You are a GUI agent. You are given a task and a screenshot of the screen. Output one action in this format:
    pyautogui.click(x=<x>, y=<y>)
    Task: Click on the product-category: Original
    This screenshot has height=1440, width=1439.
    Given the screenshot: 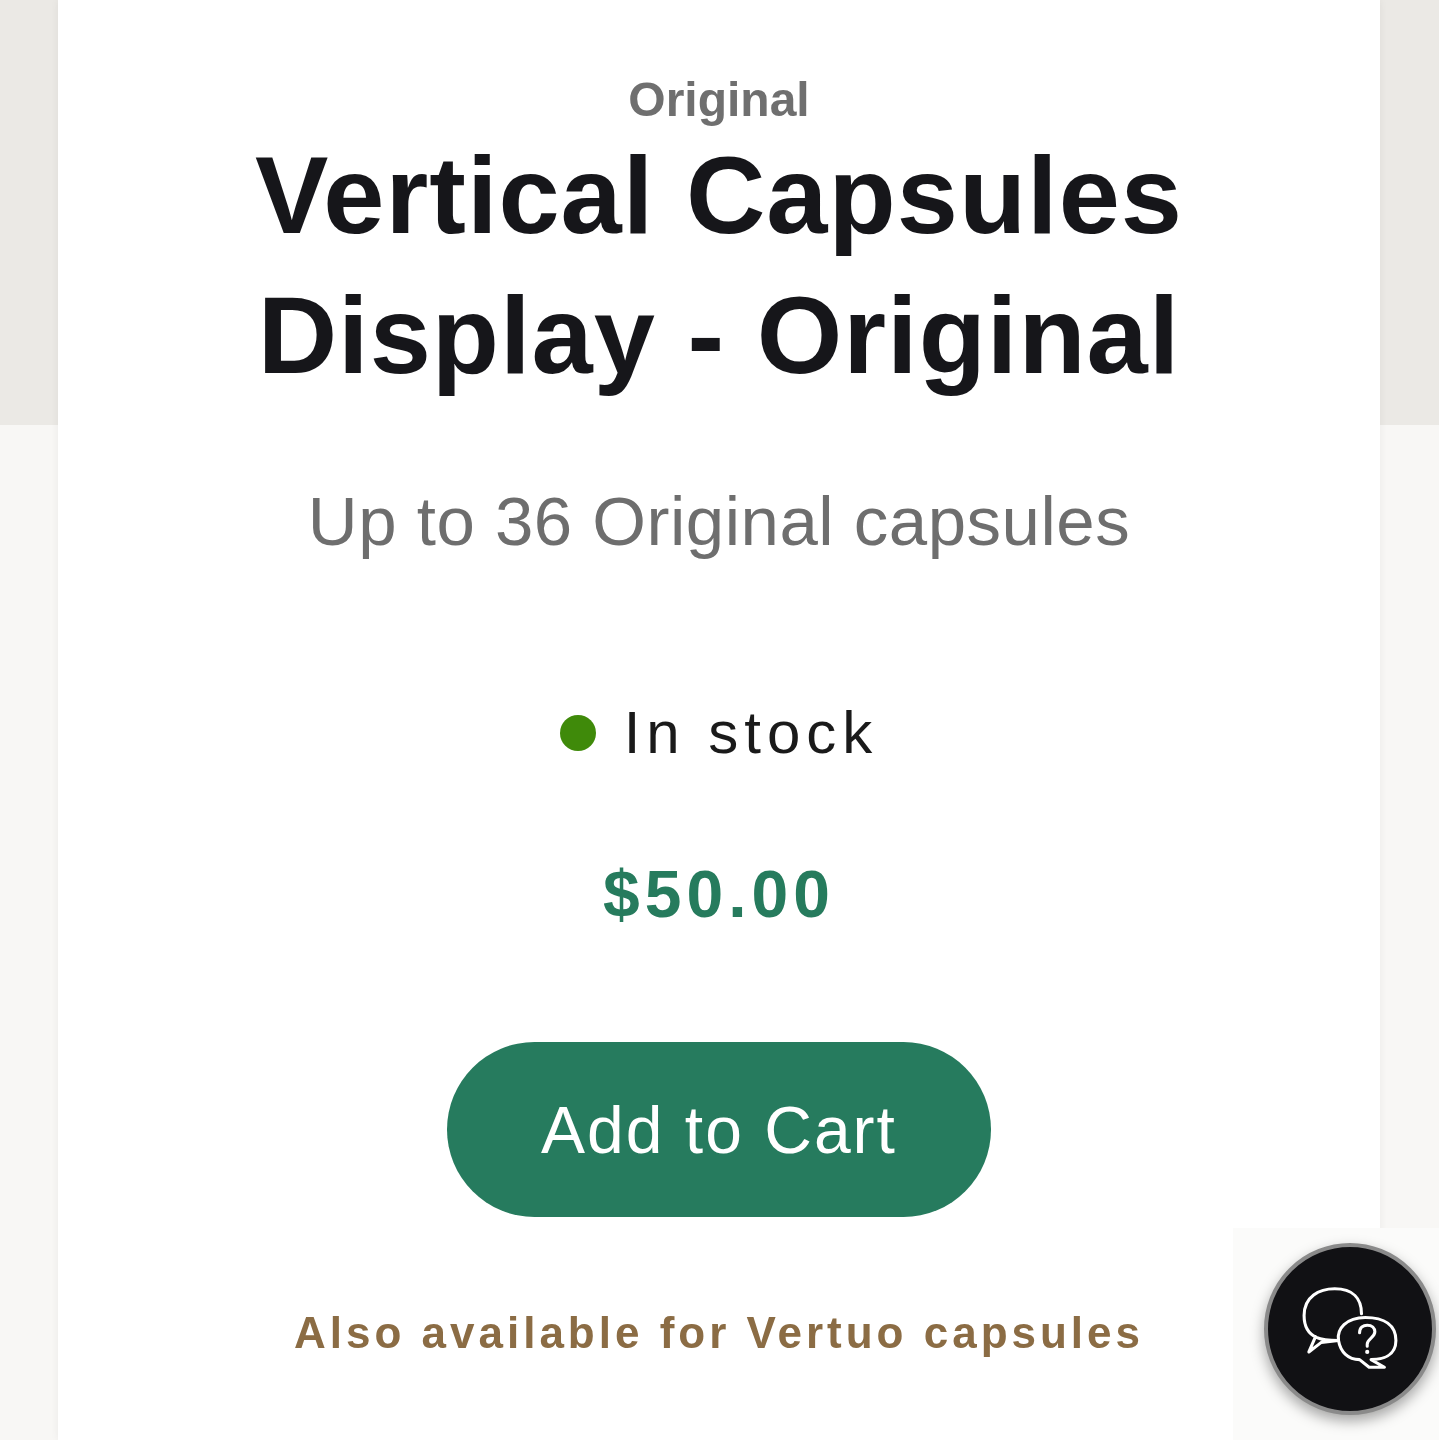 What is the action you would take?
    pyautogui.click(x=719, y=100)
    